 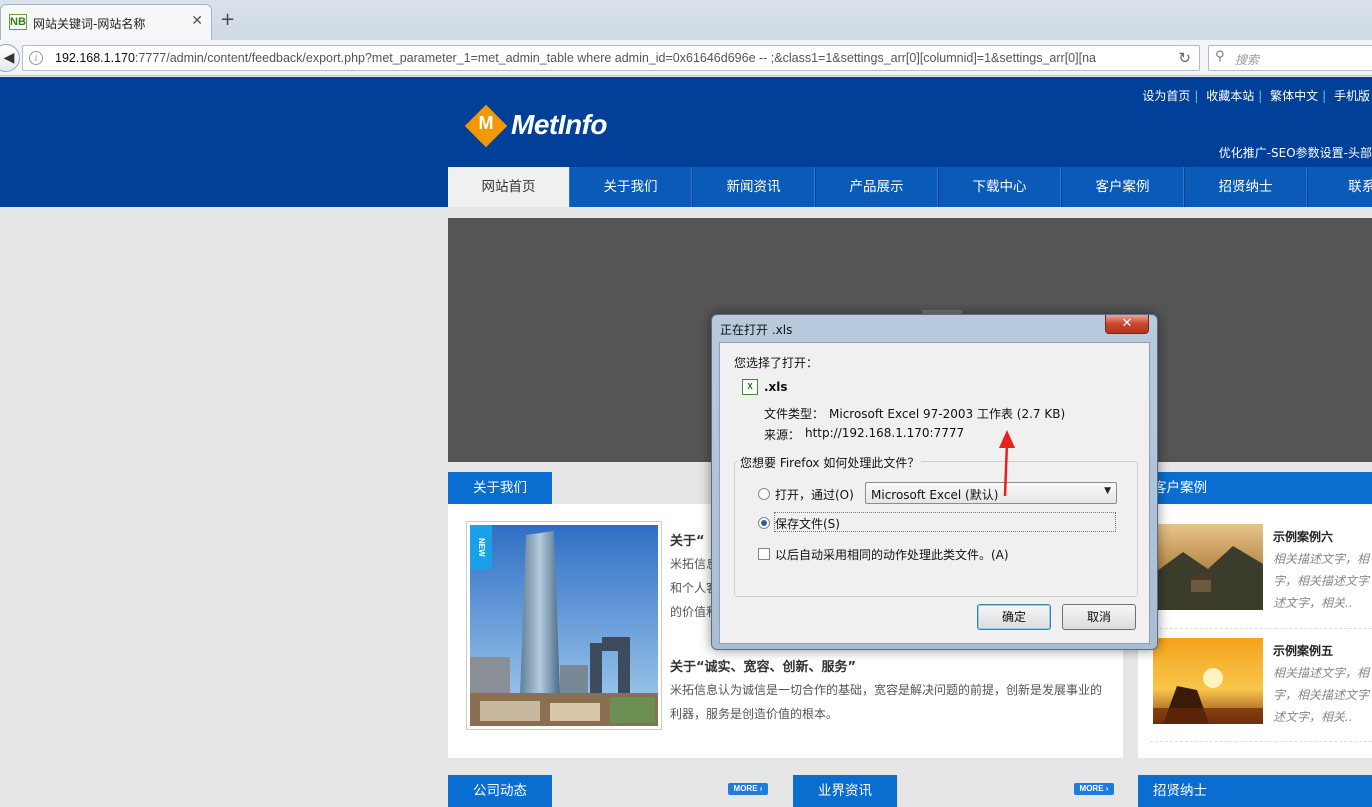 What do you see at coordinates (763, 665) in the screenshot?
I see `about-heading-2: 关于“诚实、宽容、创新、服务”` at bounding box center [763, 665].